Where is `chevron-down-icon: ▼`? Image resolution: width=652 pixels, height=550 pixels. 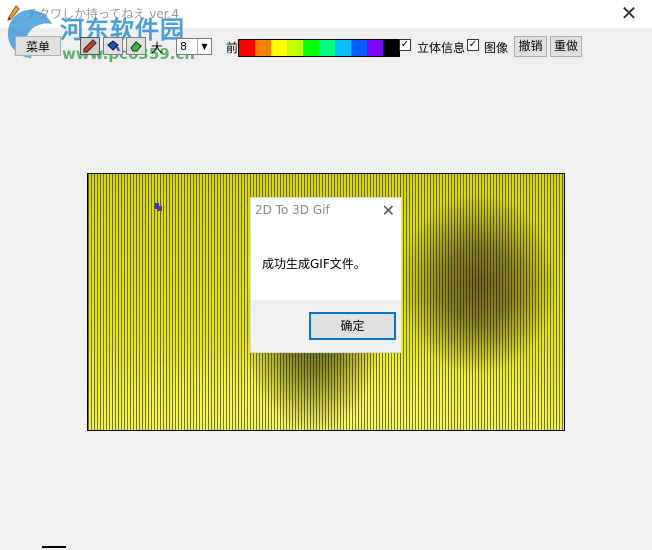 chevron-down-icon: ▼ is located at coordinates (204, 46).